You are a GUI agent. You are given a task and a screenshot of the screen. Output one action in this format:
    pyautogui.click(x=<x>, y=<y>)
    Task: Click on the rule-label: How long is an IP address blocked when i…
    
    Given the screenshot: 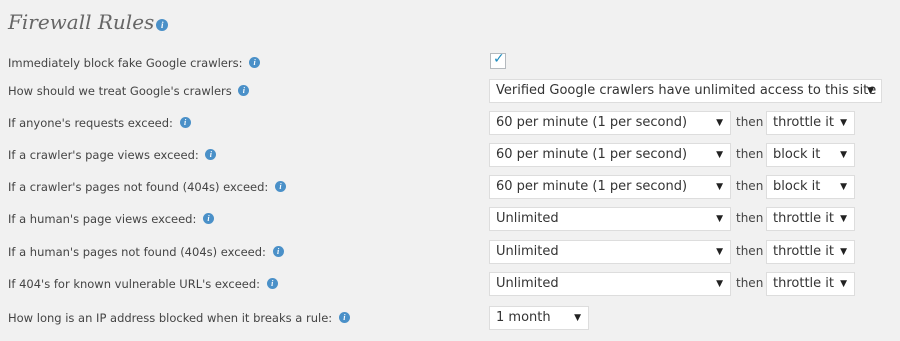 What is the action you would take?
    pyautogui.click(x=170, y=318)
    